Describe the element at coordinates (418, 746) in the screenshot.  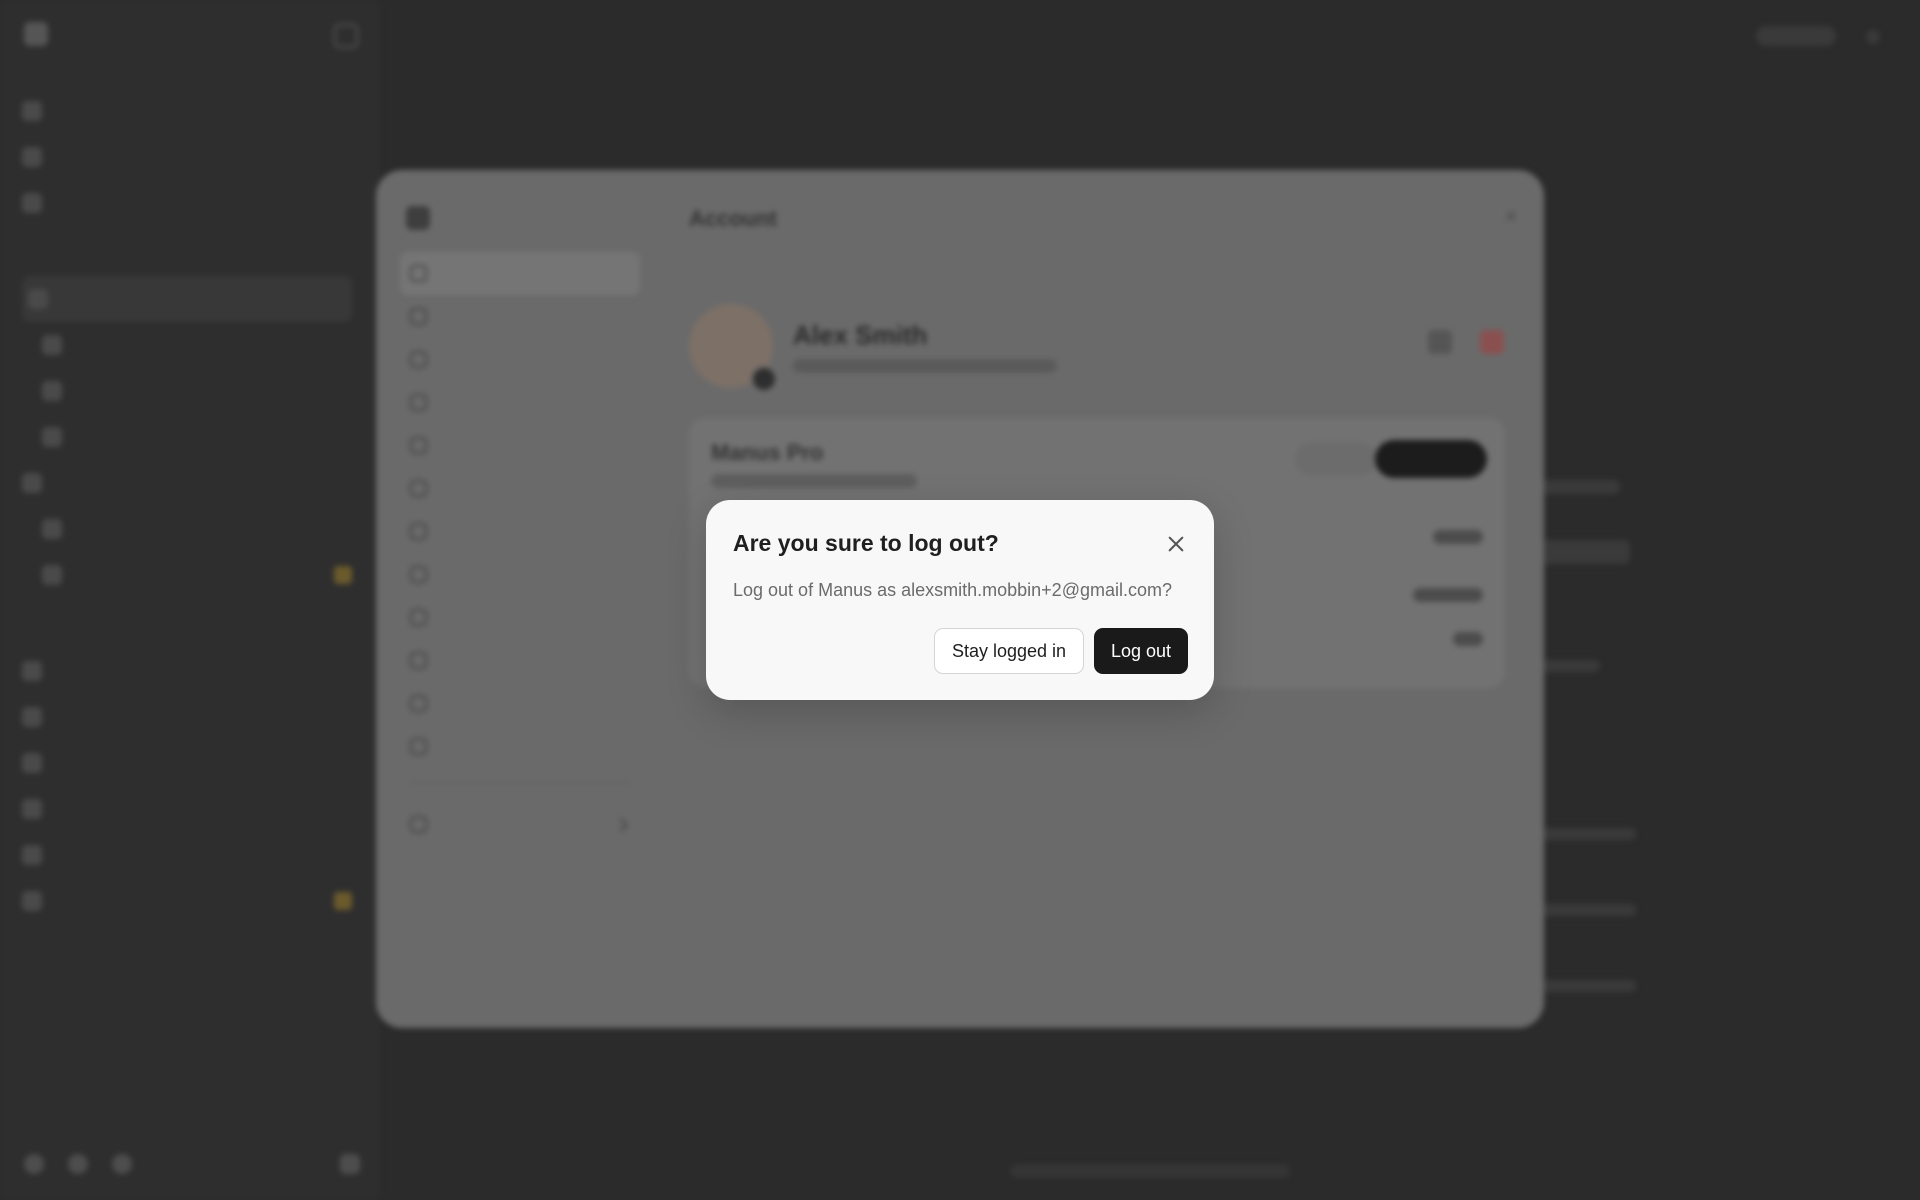
I see `integrations-icon` at that location.